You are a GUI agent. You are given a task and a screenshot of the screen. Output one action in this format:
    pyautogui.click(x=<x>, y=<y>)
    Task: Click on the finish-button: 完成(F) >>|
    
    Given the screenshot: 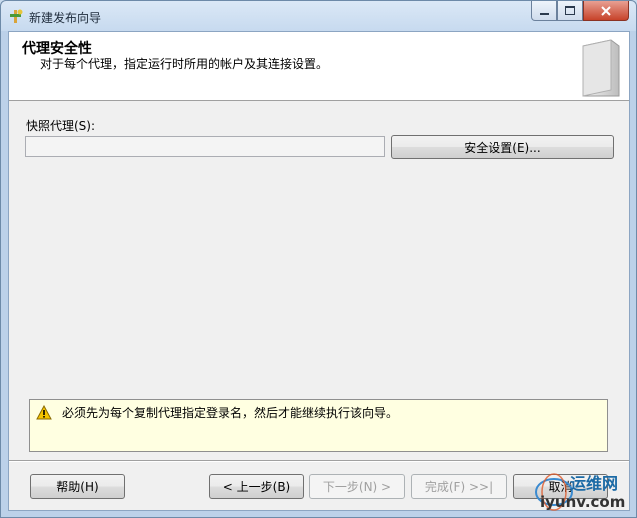 What is the action you would take?
    pyautogui.click(x=459, y=486)
    